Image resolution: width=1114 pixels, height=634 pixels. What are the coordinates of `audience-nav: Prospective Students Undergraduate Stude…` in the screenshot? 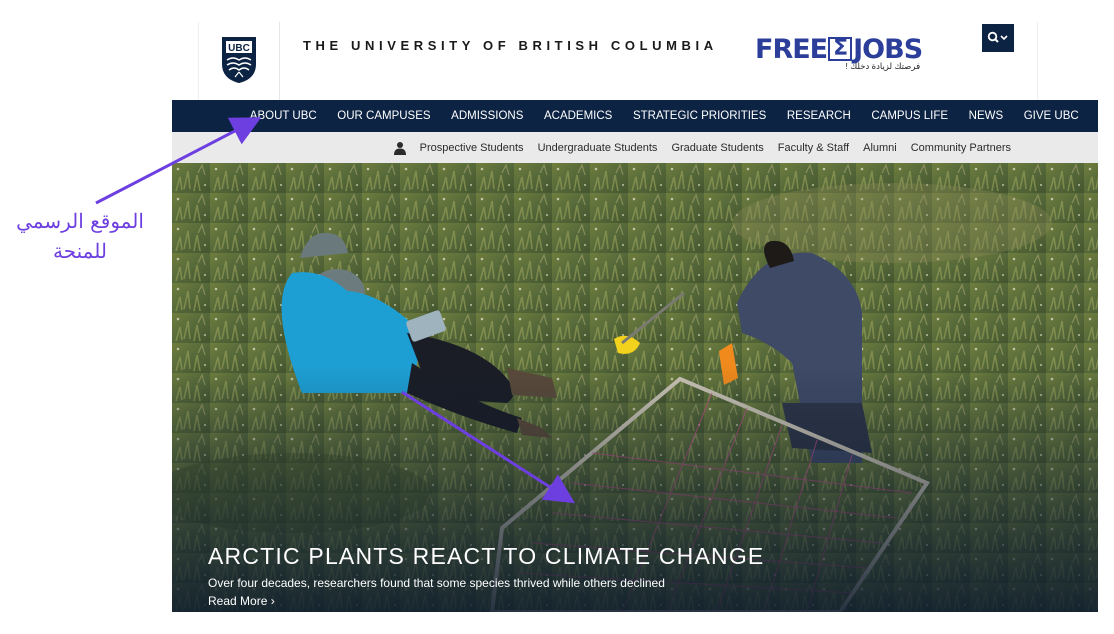 It's located at (635, 147).